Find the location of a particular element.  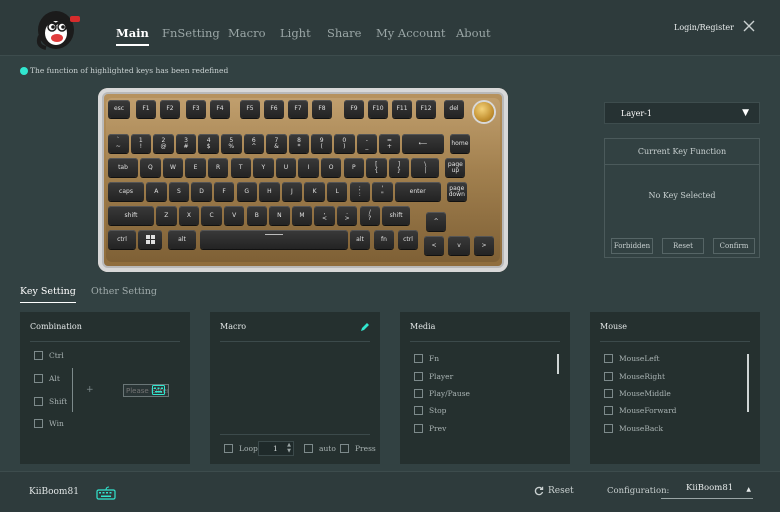

key-0-7: F7 is located at coordinates (298, 109).